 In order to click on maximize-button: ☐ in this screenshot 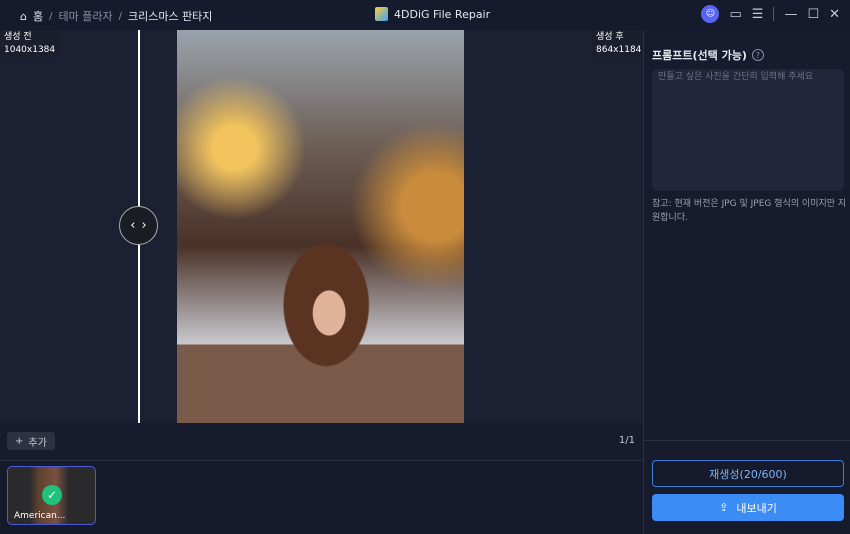, I will do `click(813, 14)`.